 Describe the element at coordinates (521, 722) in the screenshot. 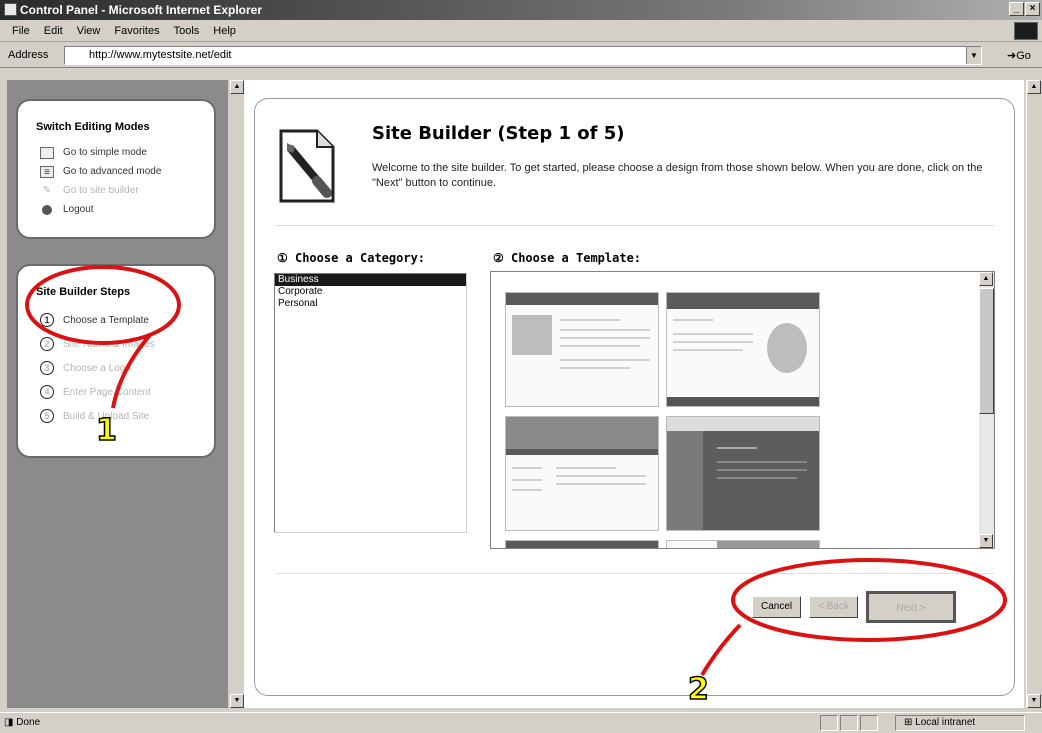

I see `status-bar: ◨ Done ⊞ Local intranet` at that location.